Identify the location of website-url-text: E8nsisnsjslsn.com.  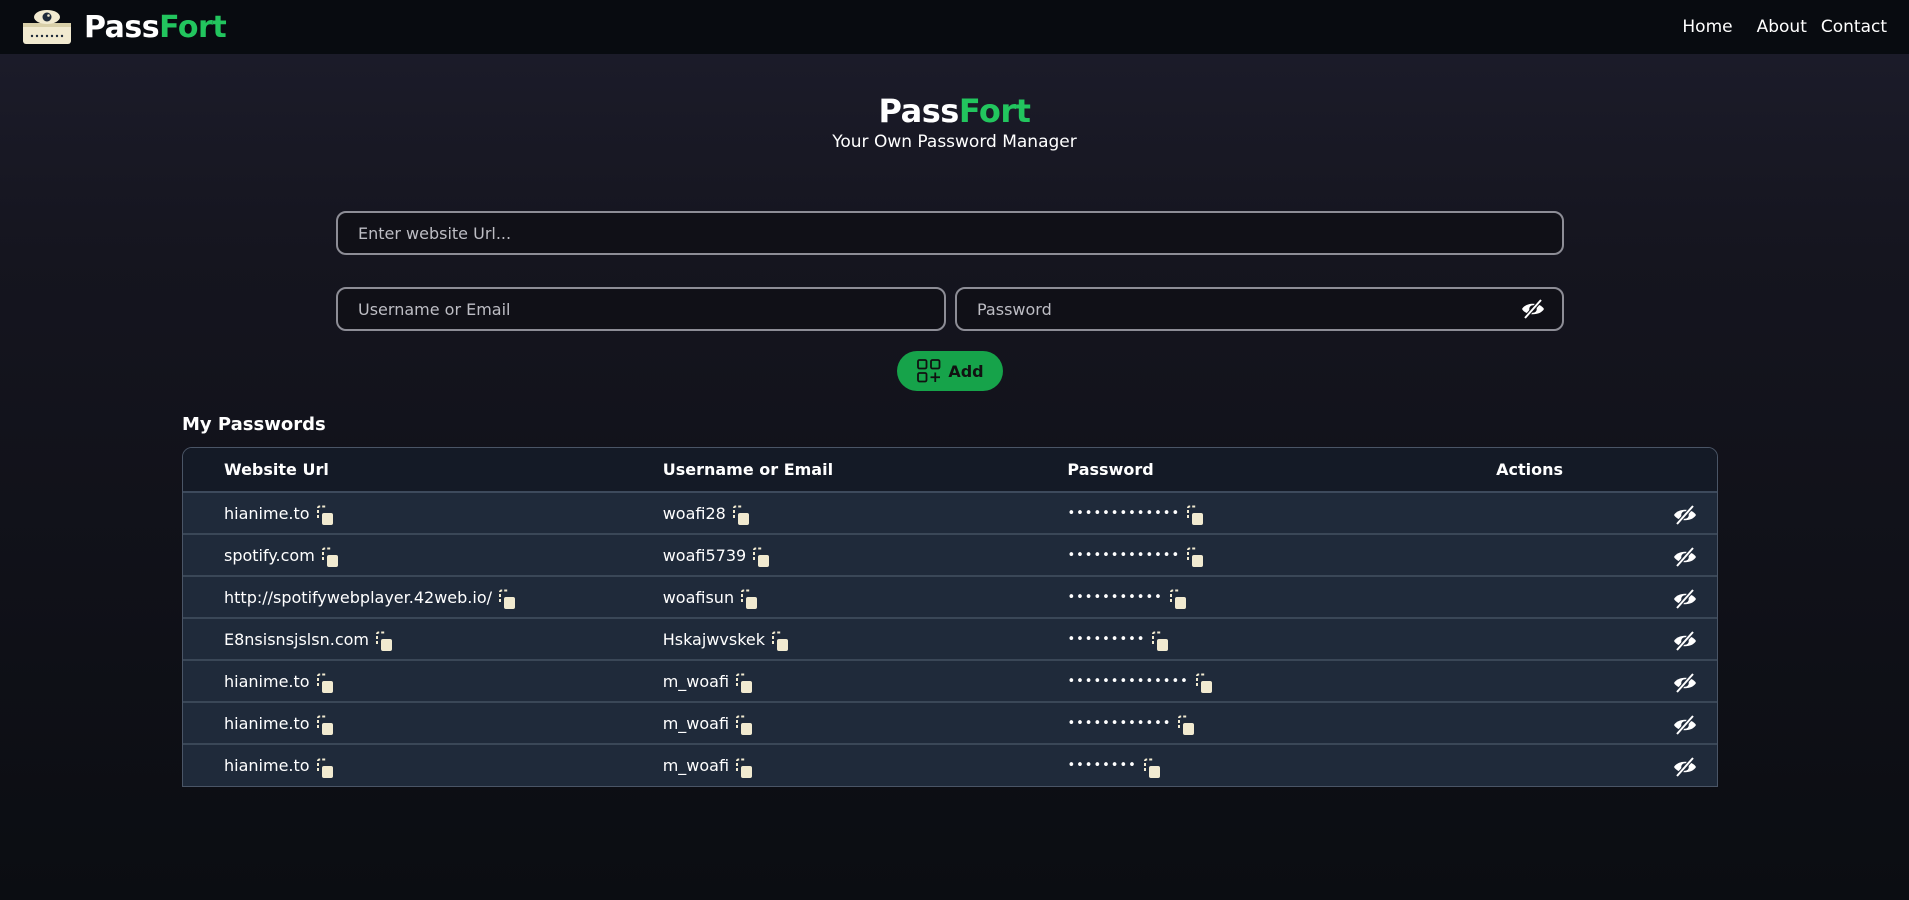
(296, 639).